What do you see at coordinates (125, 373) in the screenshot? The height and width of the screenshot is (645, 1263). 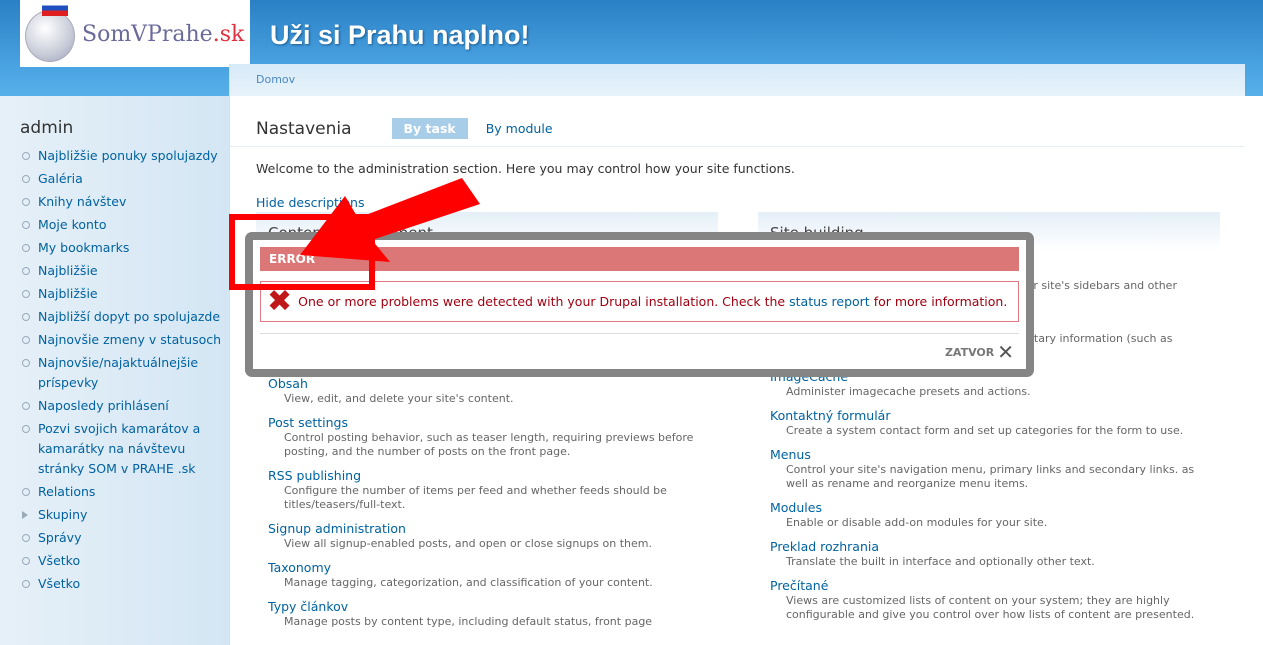 I see `sidebar-item: Najnovšie/najaktuálnejšie príspevky` at bounding box center [125, 373].